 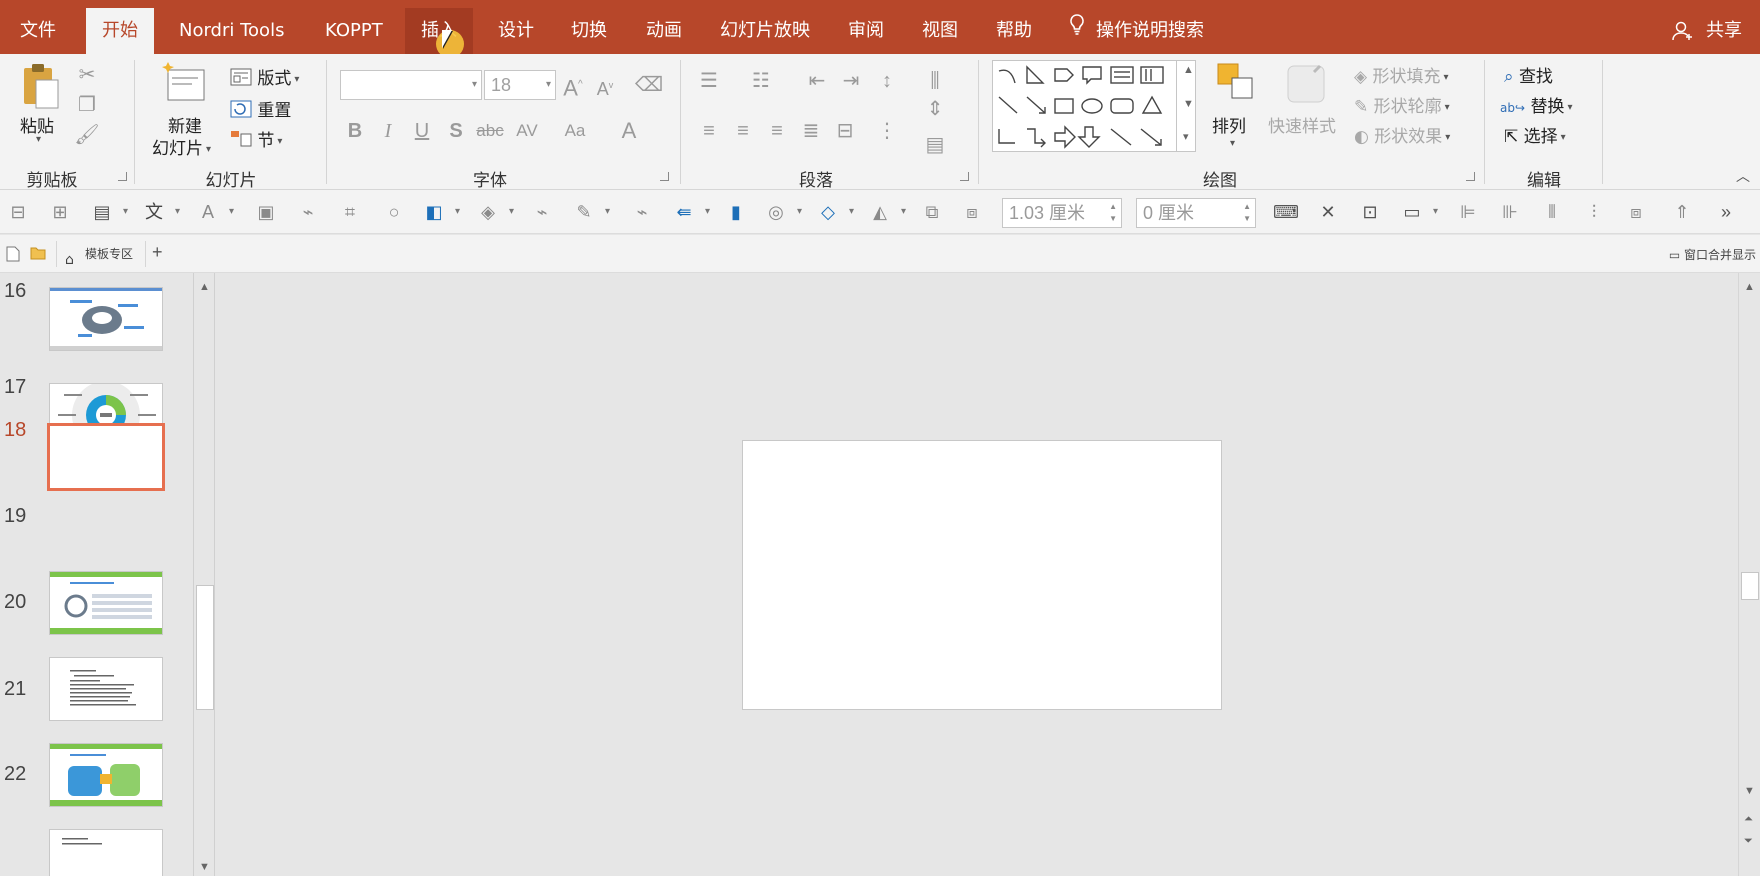 What do you see at coordinates (120, 31) in the screenshot?
I see `tab-home: 开始` at bounding box center [120, 31].